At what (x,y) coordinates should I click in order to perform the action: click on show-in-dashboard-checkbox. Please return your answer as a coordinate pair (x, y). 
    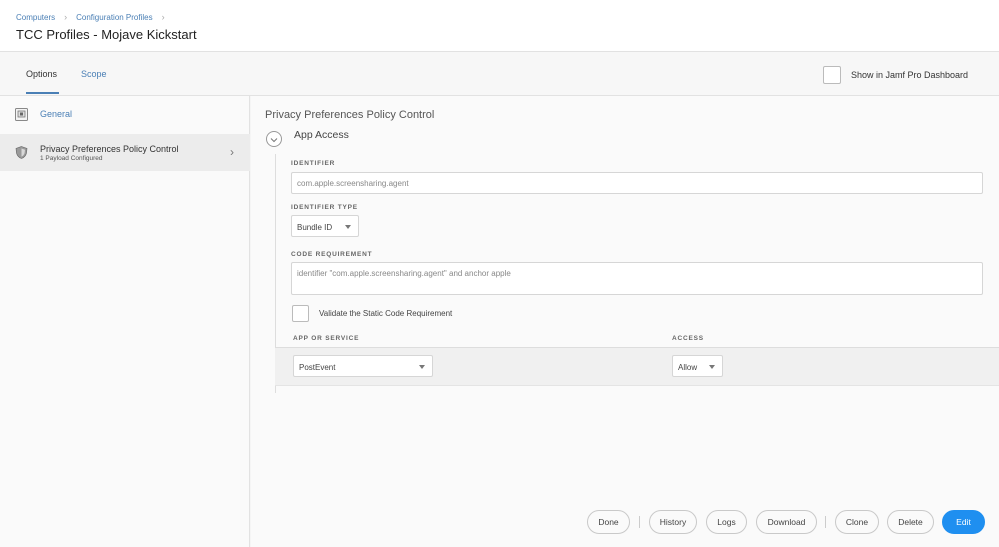
    Looking at the image, I should click on (832, 75).